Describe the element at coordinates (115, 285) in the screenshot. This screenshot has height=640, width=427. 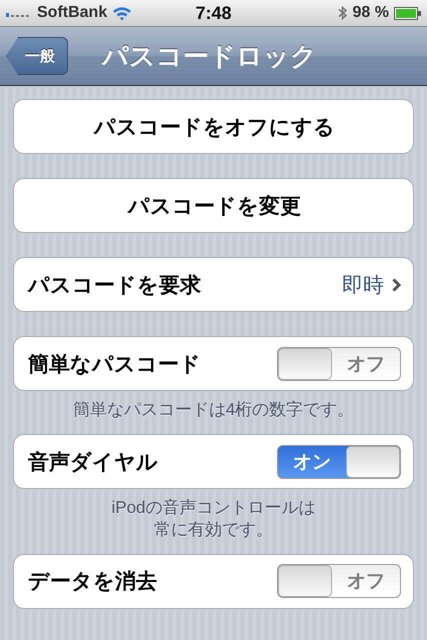
I see `row-label: パスコードを要求` at that location.